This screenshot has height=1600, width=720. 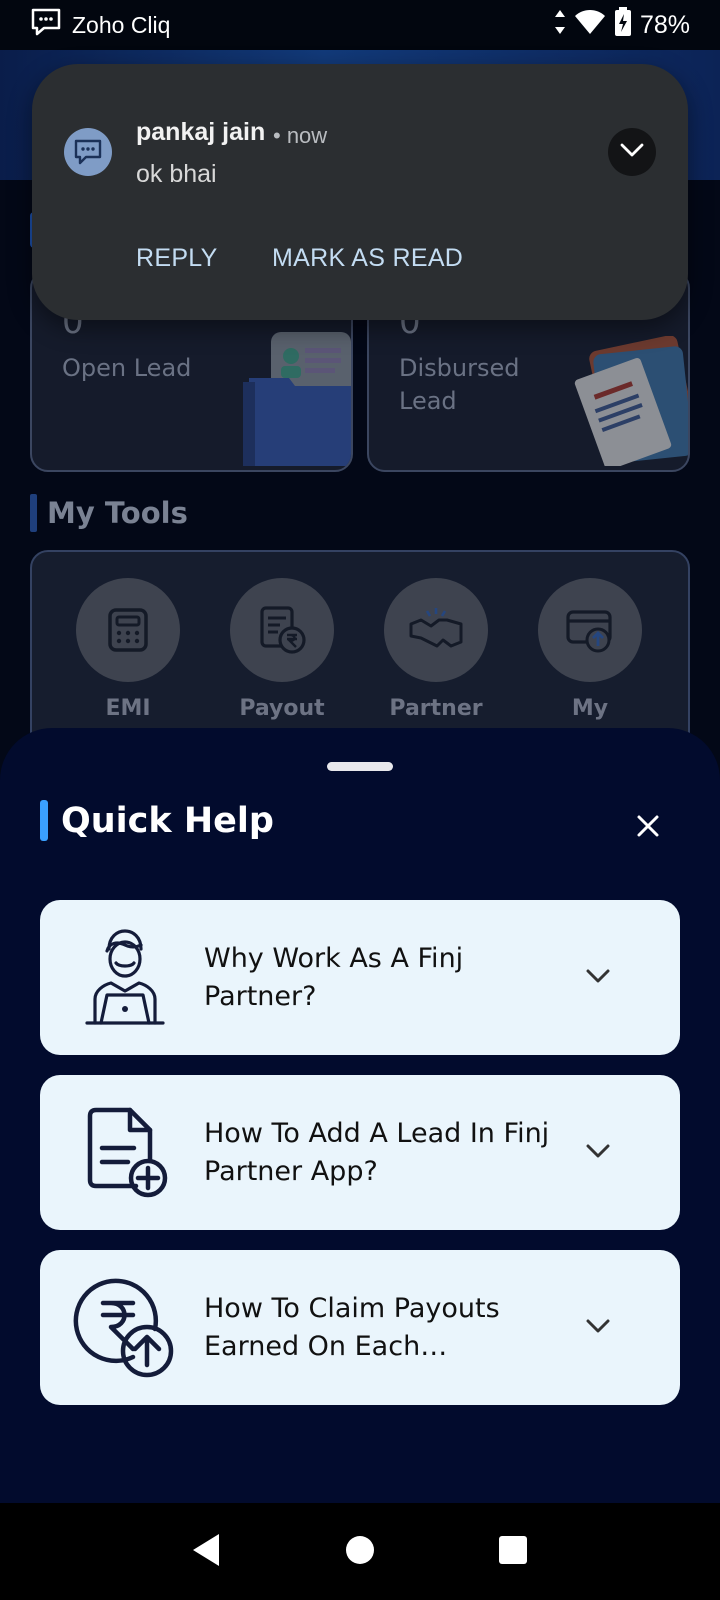 I want to click on notification-expand-button, so click(x=632, y=152).